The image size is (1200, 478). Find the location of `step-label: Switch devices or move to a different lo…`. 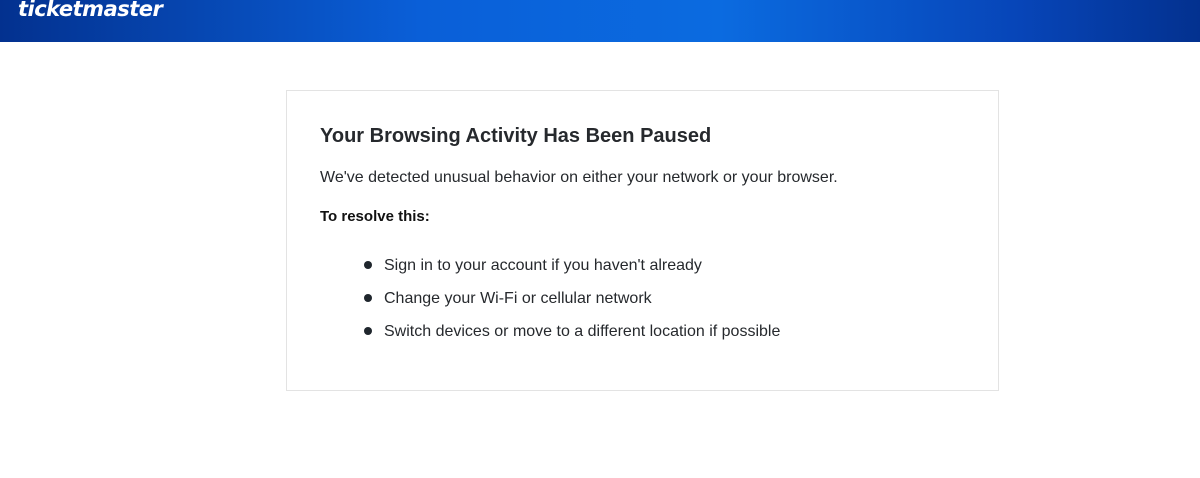

step-label: Switch devices or move to a different lo… is located at coordinates (582, 331).